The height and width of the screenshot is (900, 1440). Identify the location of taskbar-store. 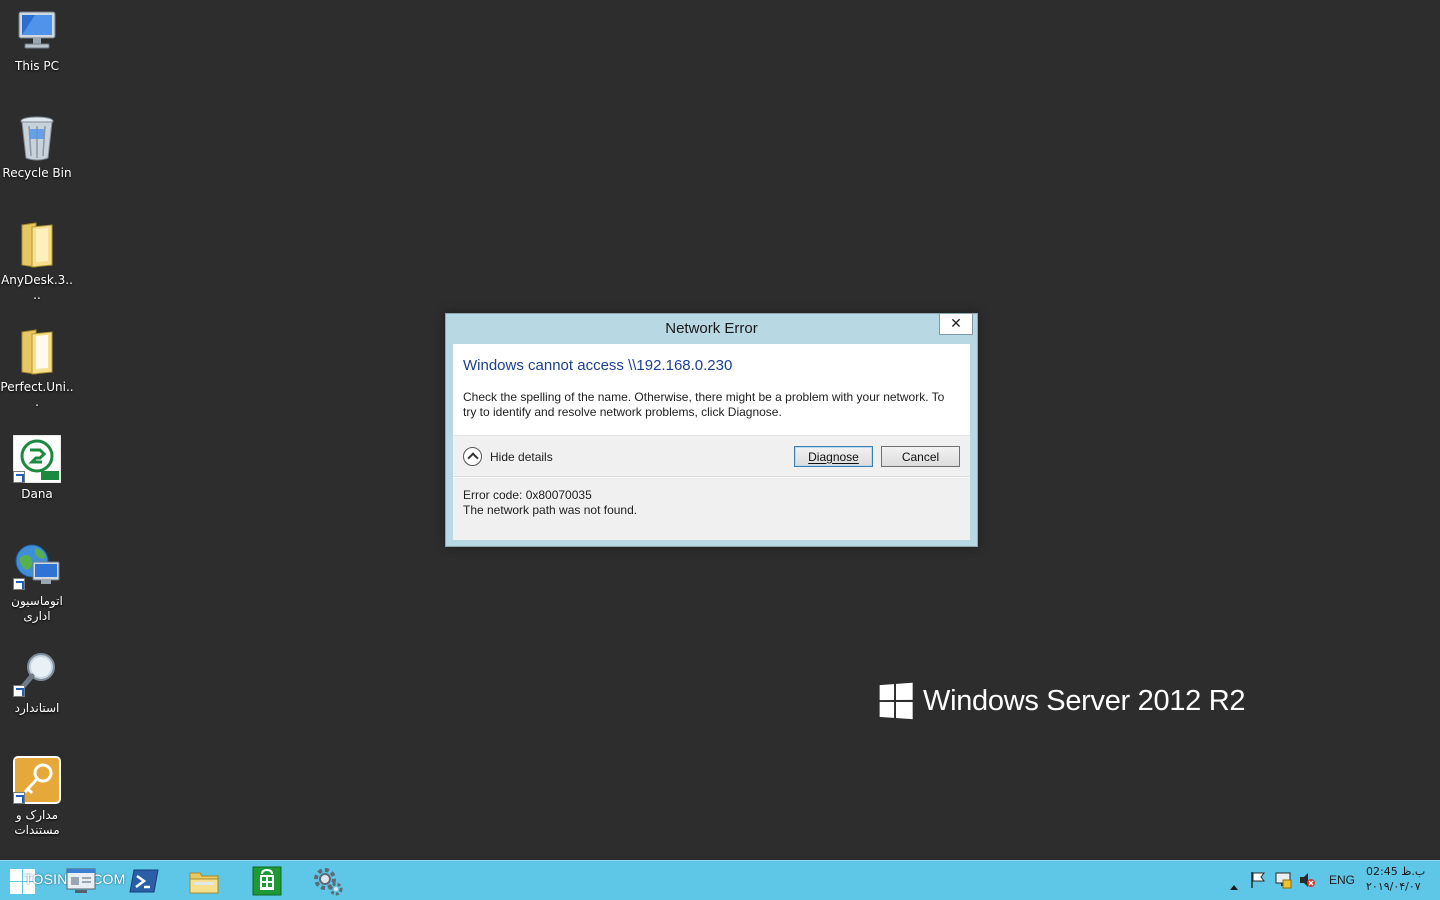
(267, 881).